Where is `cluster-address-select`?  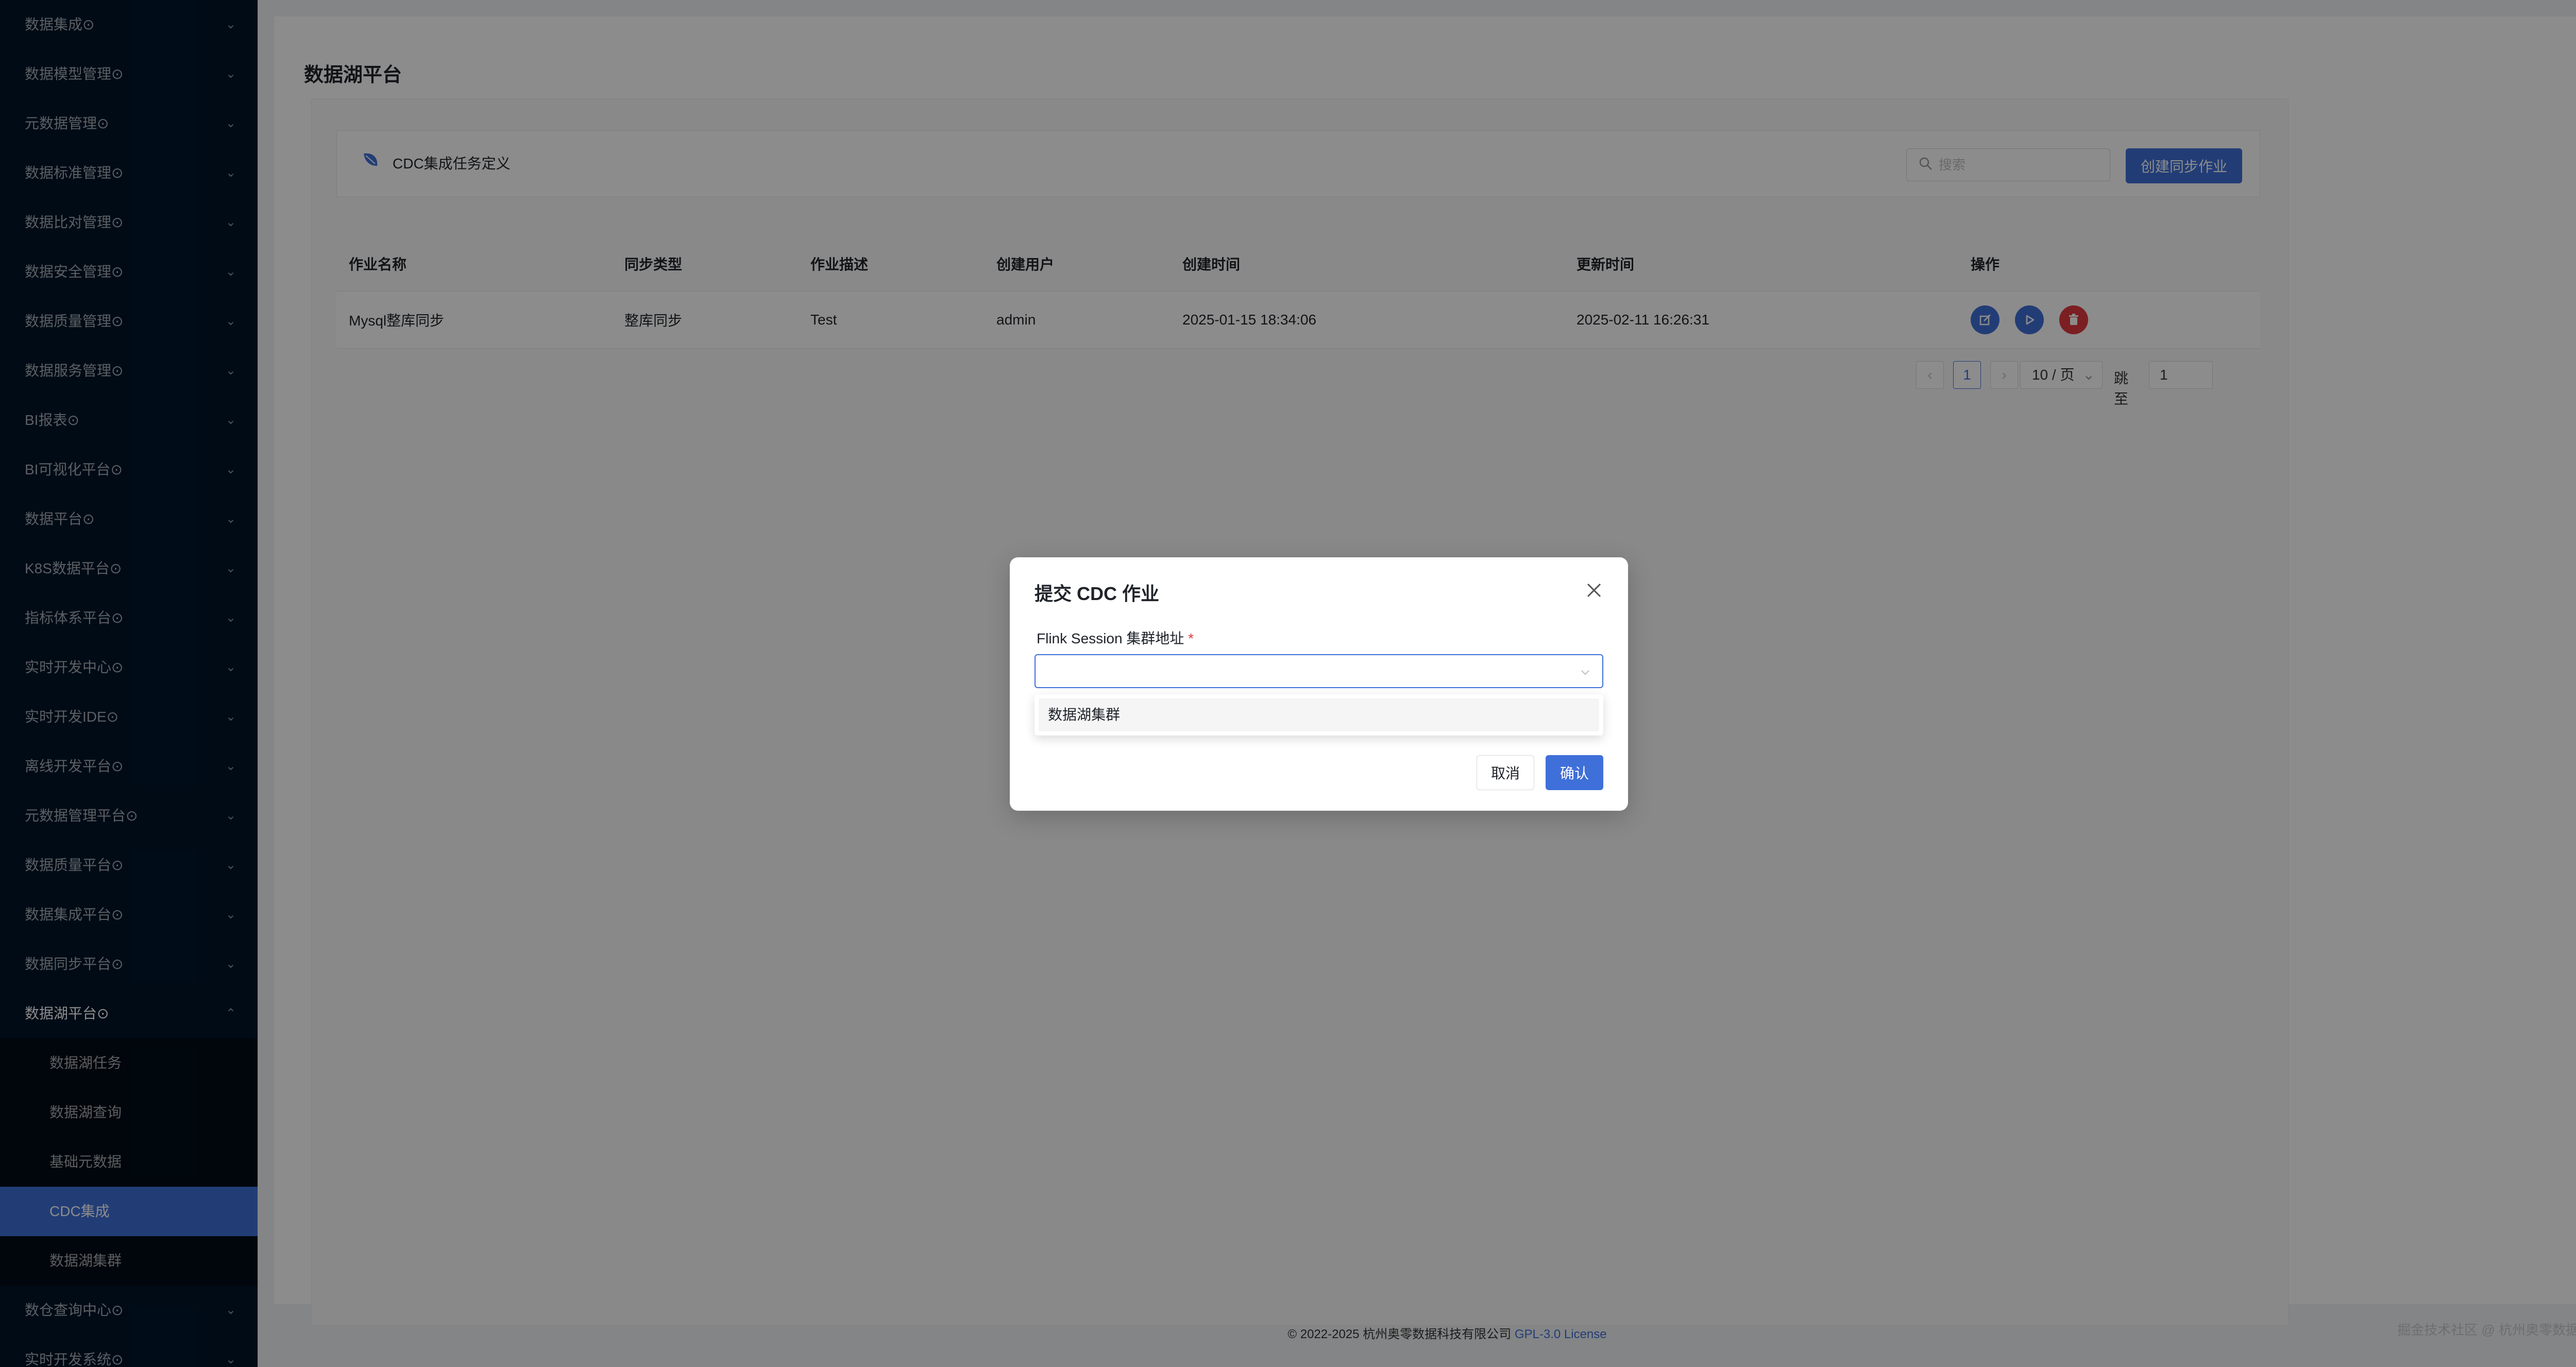 cluster-address-select is located at coordinates (1319, 671).